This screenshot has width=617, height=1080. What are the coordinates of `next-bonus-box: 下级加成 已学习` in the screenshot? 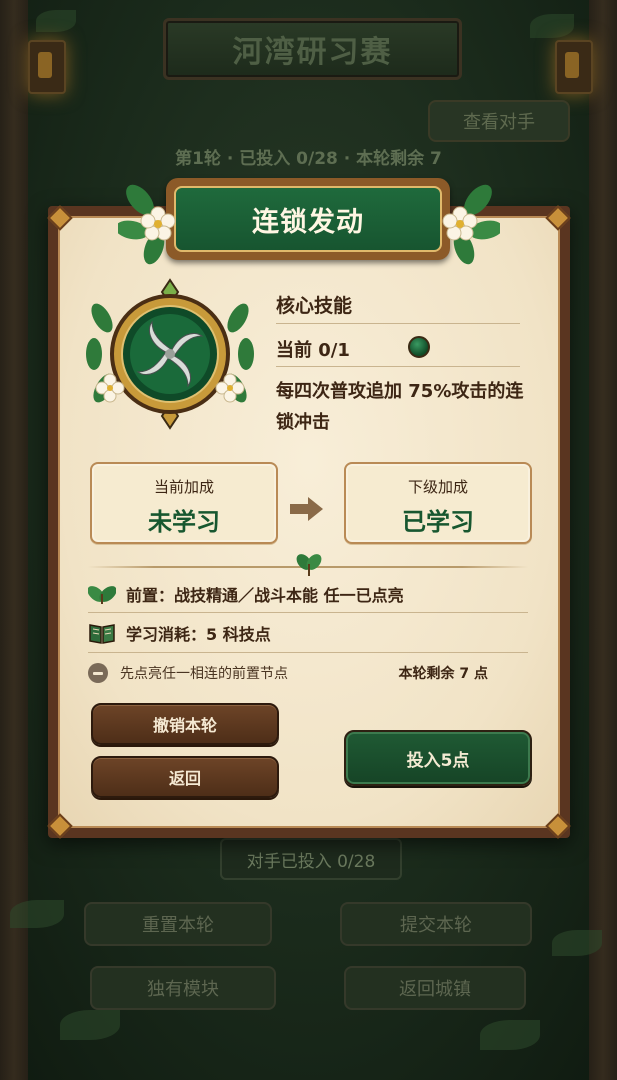 It's located at (438, 503).